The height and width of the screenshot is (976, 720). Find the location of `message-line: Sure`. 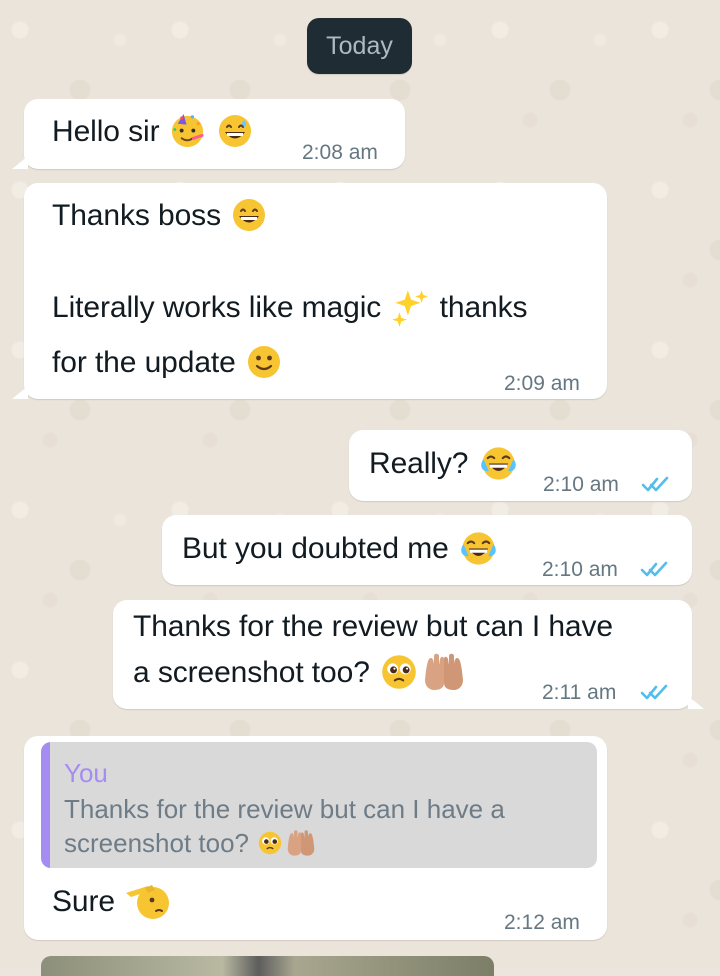

message-line: Sure is located at coordinates (111, 902).